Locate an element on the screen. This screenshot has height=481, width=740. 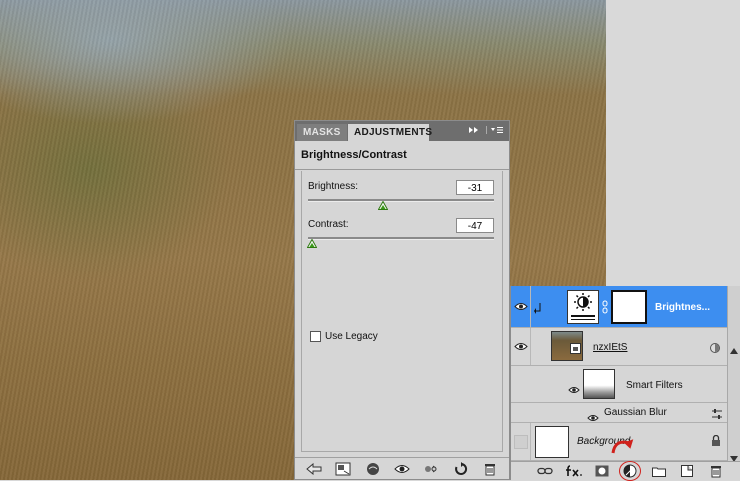
layer-row-smart-filters: Smart Filters is located at coordinates (620, 384).